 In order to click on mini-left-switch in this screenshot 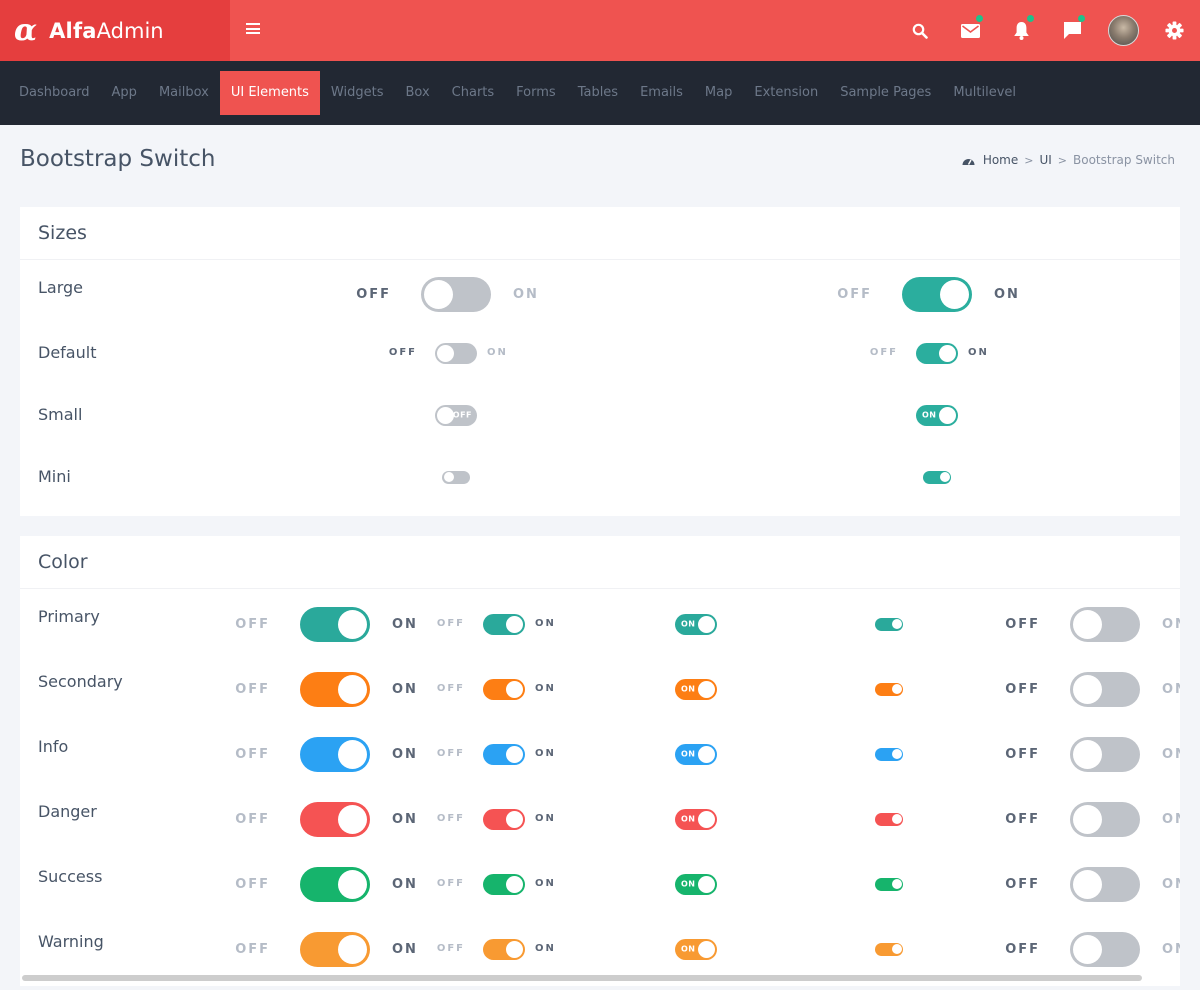, I will do `click(456, 477)`.